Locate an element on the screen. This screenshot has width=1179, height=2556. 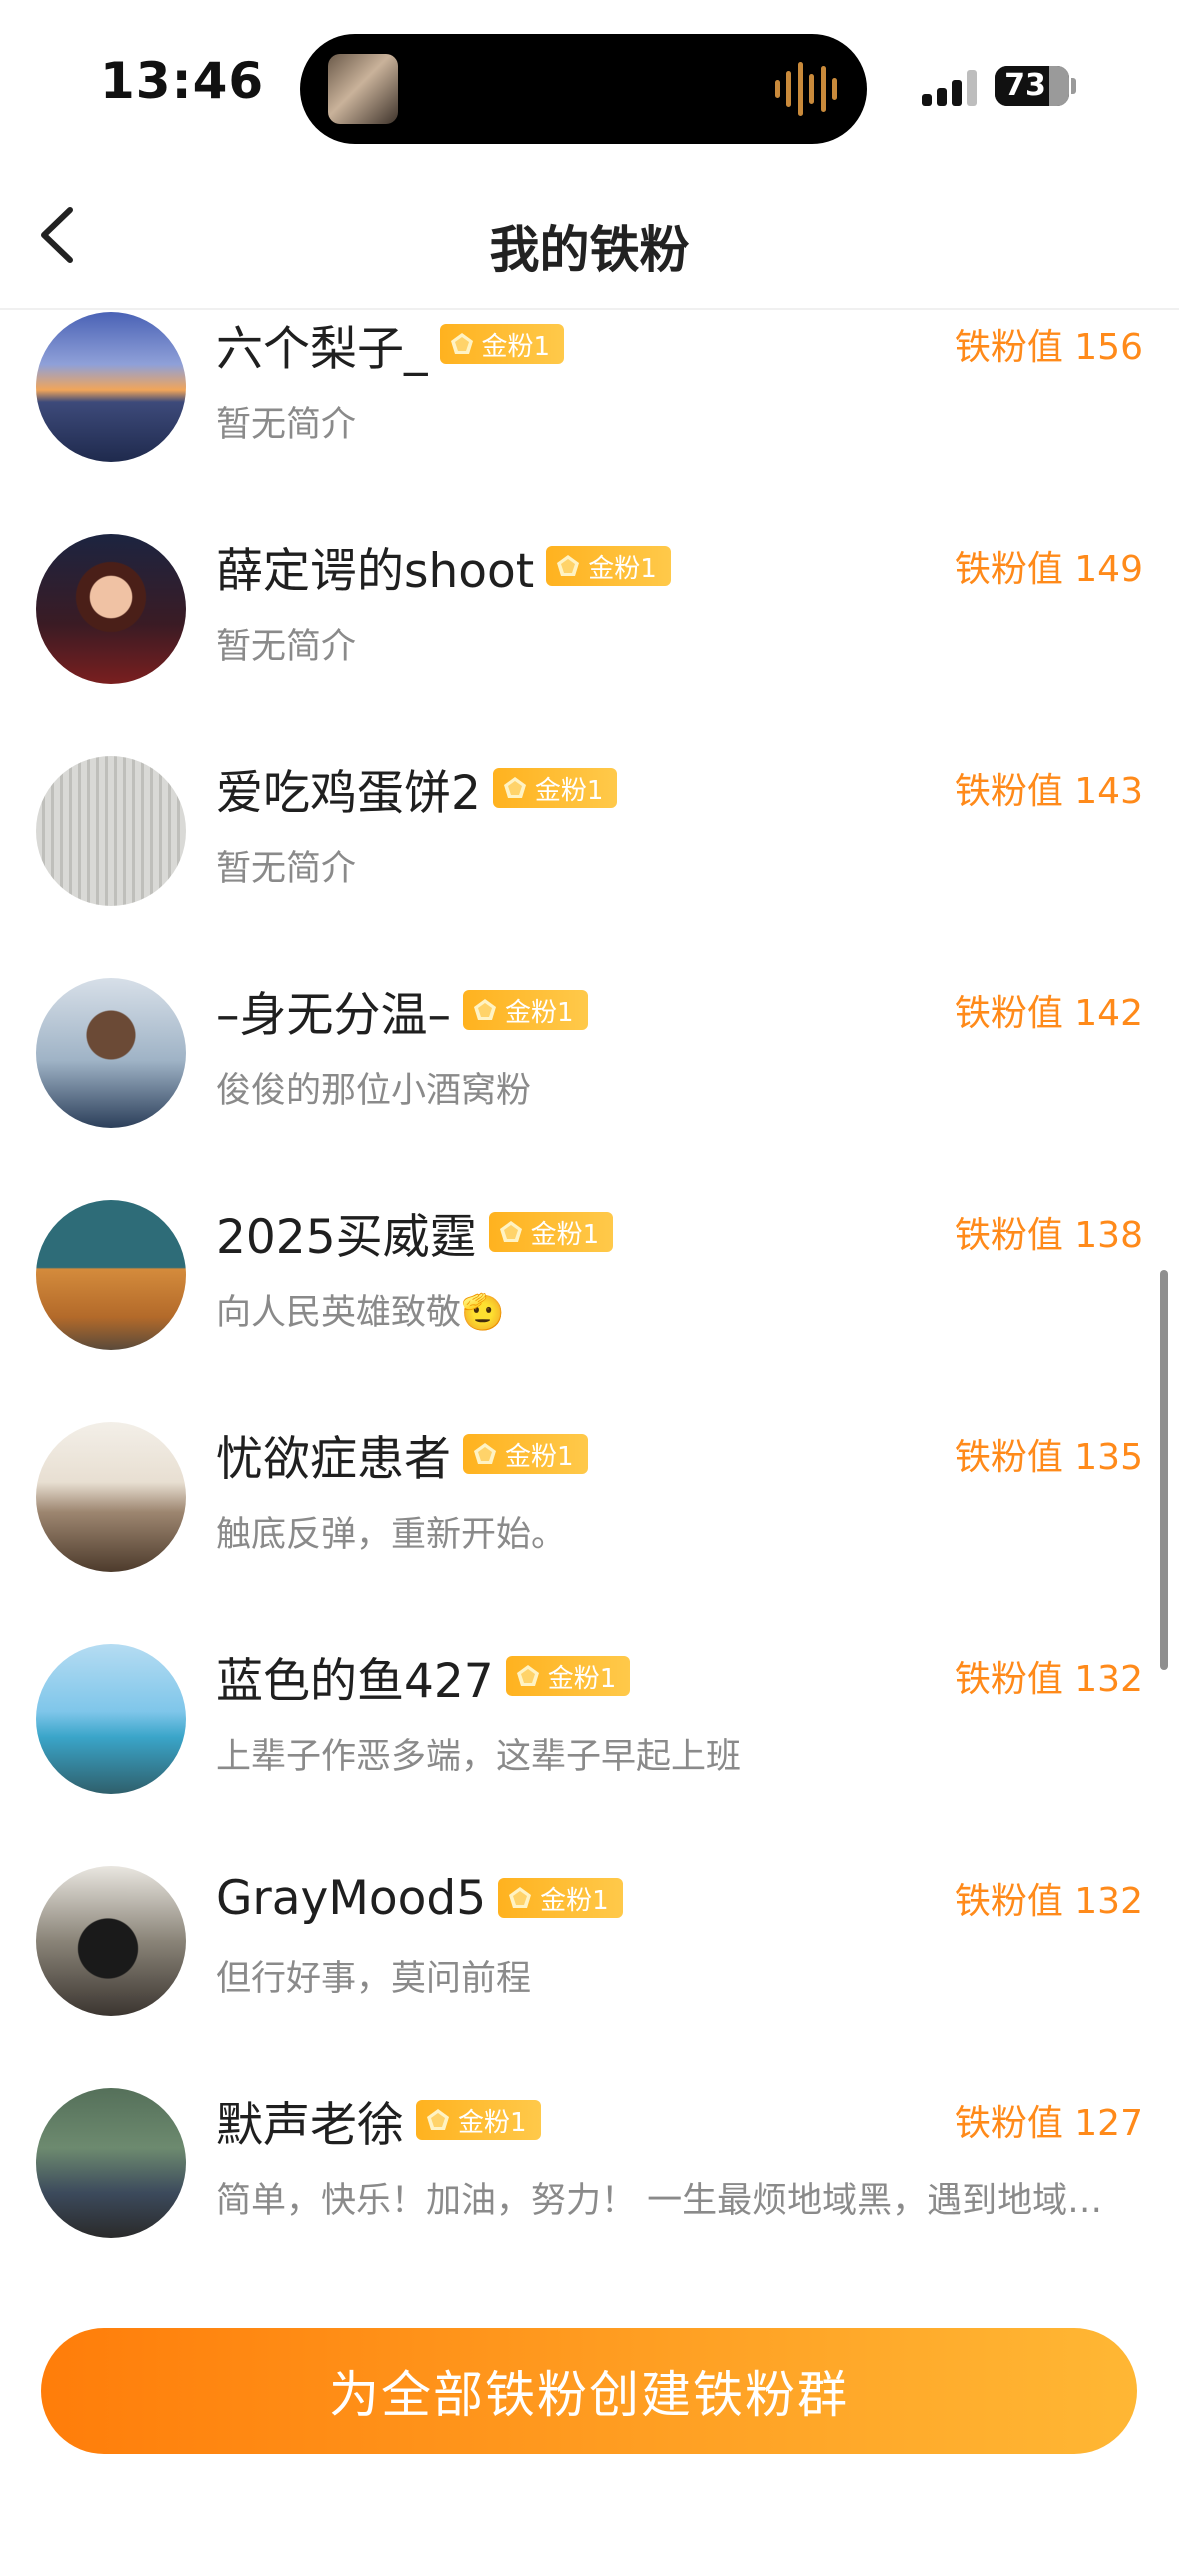
fan-name-line: GrayMood5 金粉1 is located at coordinates (419, 1898).